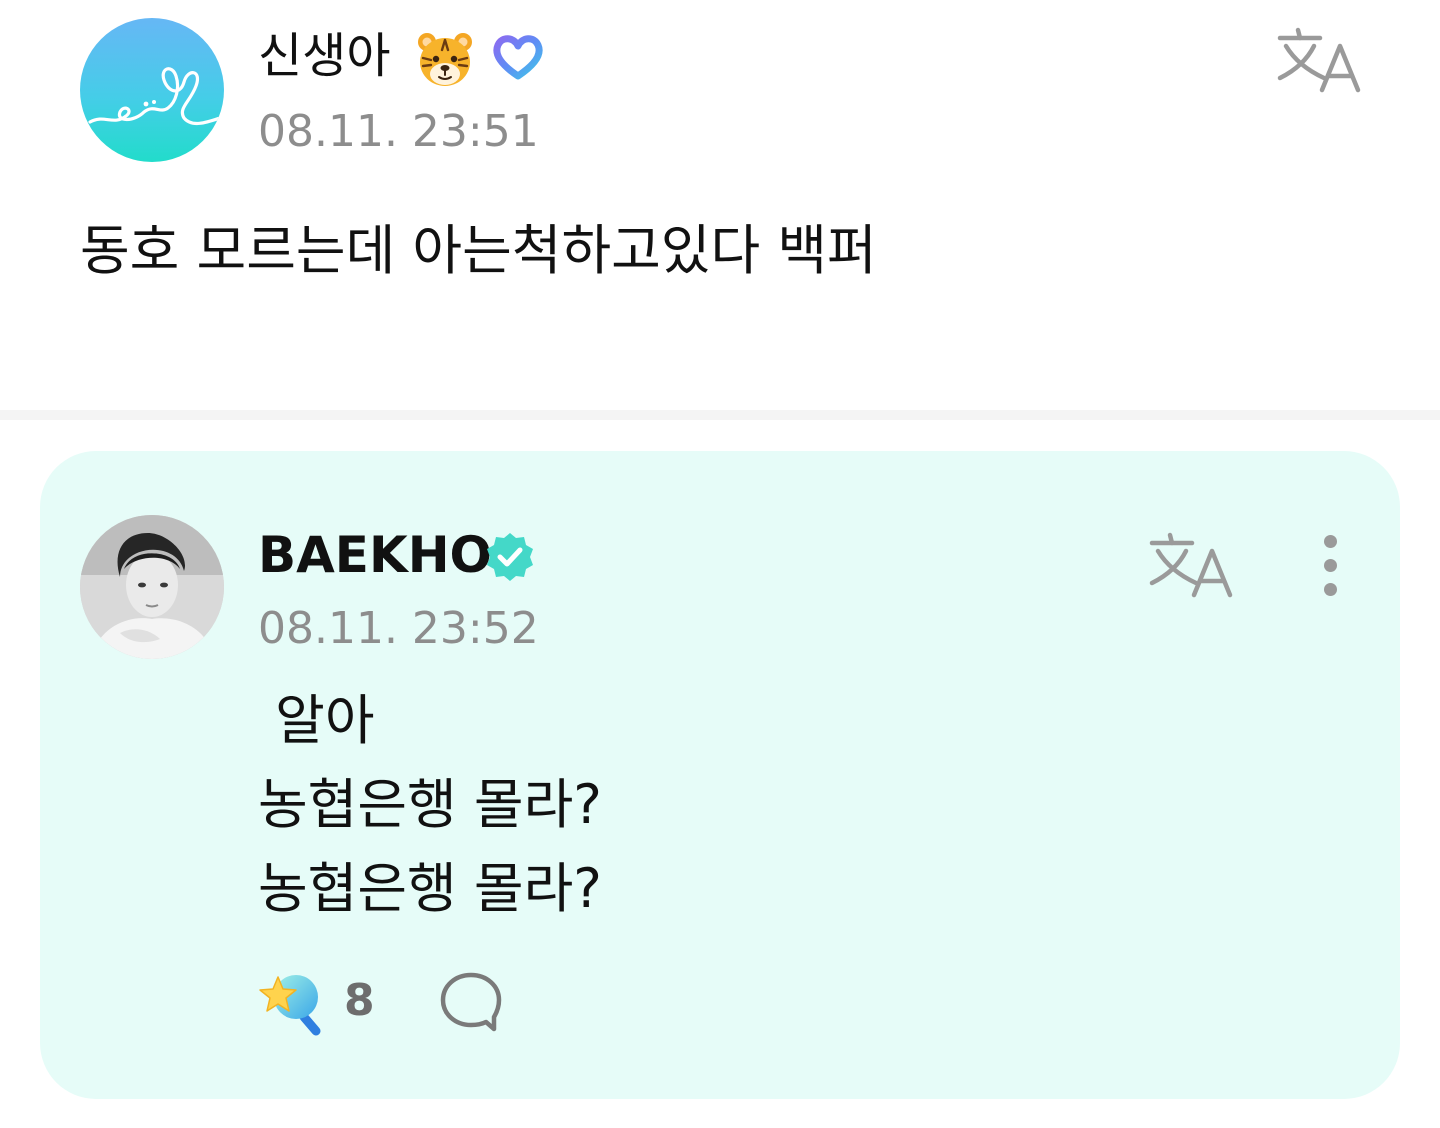 The image size is (1440, 1128). Describe the element at coordinates (518, 57) in the screenshot. I see `purple-heart-badge-icon` at that location.